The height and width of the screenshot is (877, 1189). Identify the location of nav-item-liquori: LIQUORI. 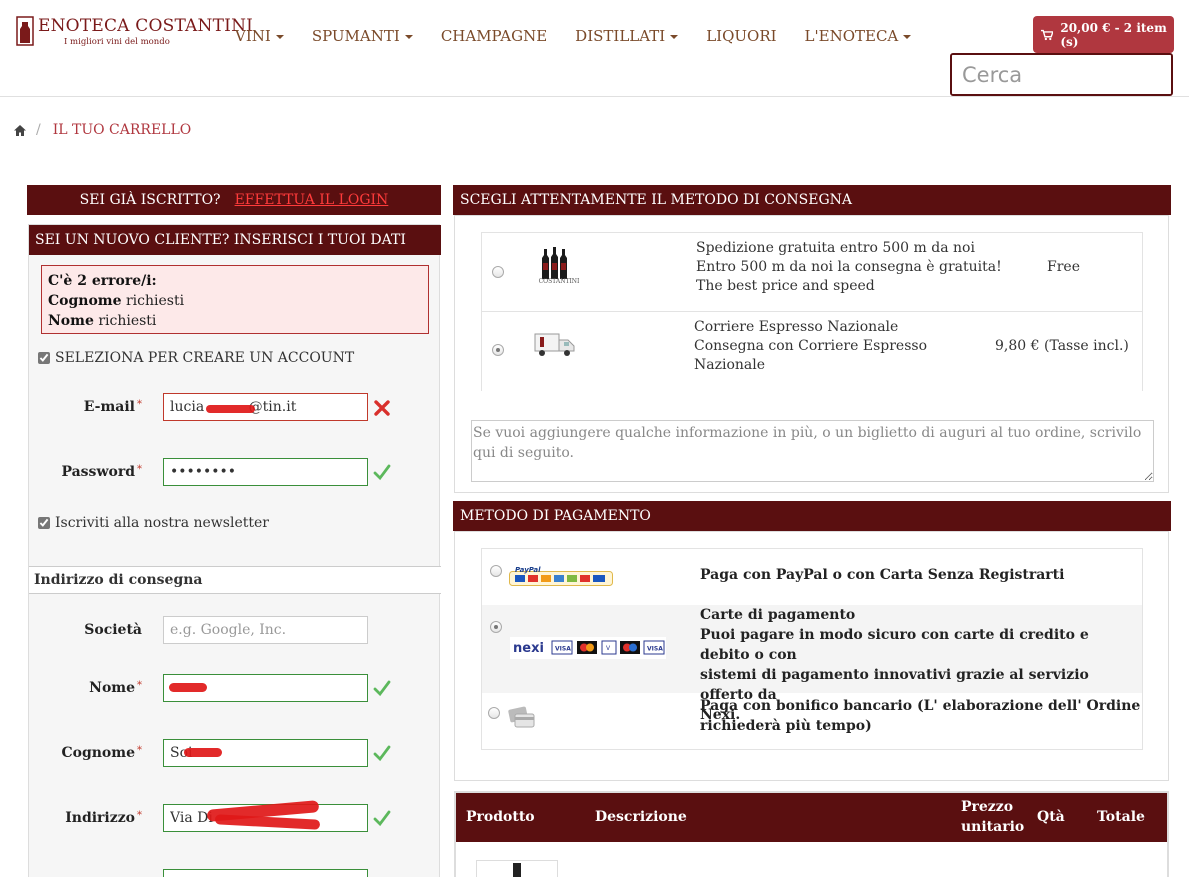
(741, 36).